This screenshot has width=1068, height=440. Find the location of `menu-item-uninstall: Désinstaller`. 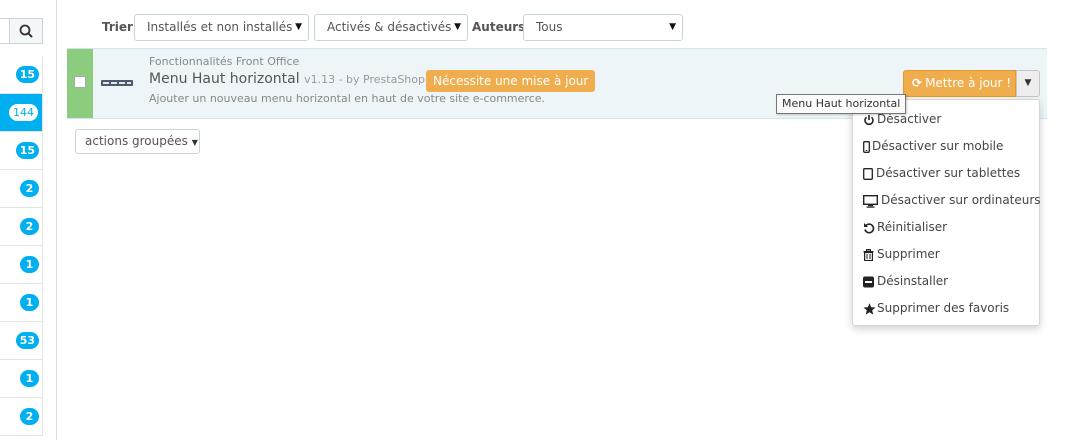

menu-item-uninstall: Désinstaller is located at coordinates (905, 281).